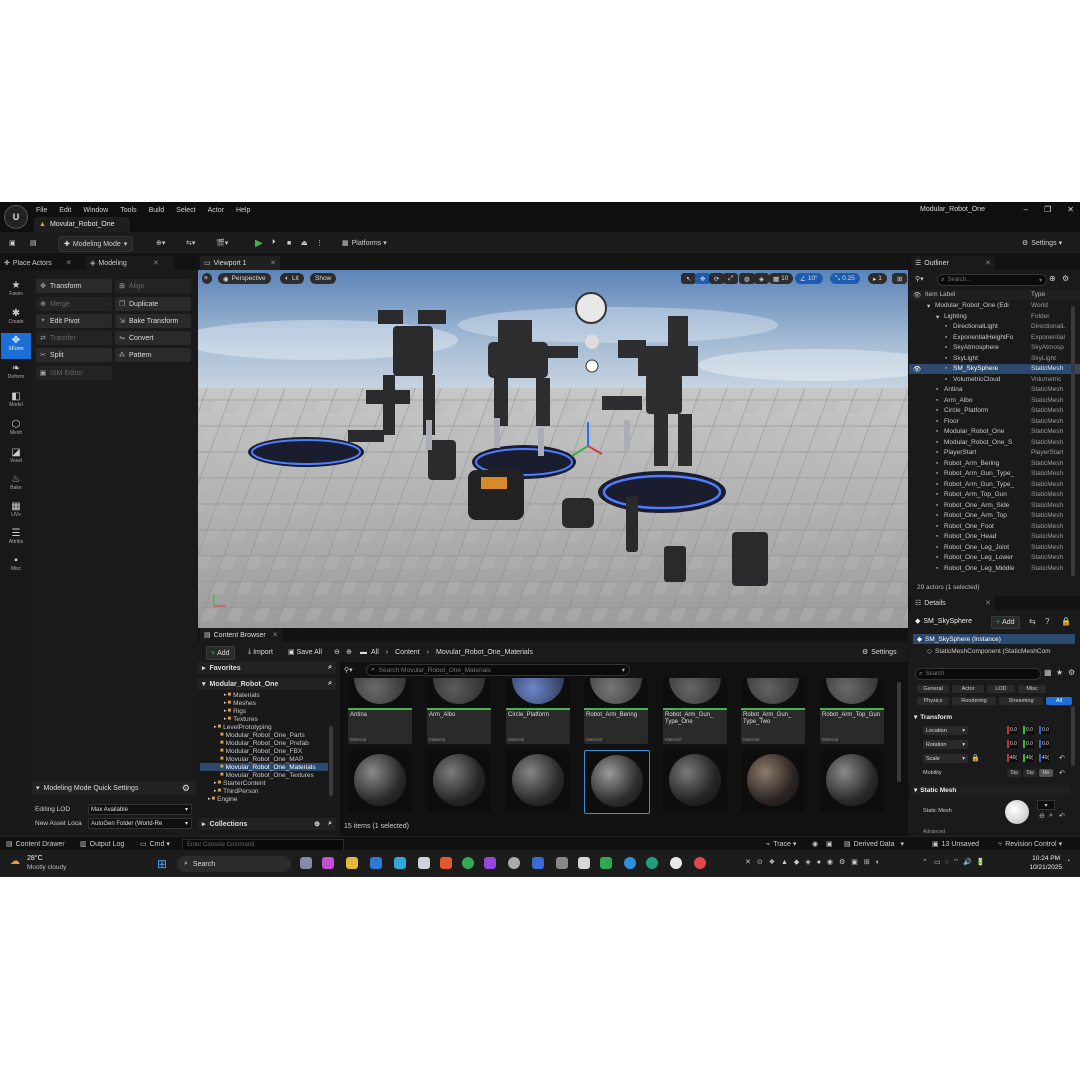 Image resolution: width=1080 pixels, height=1080 pixels. Describe the element at coordinates (240, 263) in the screenshot. I see `viewport-tab: ▭ Viewport 1 ✕` at that location.